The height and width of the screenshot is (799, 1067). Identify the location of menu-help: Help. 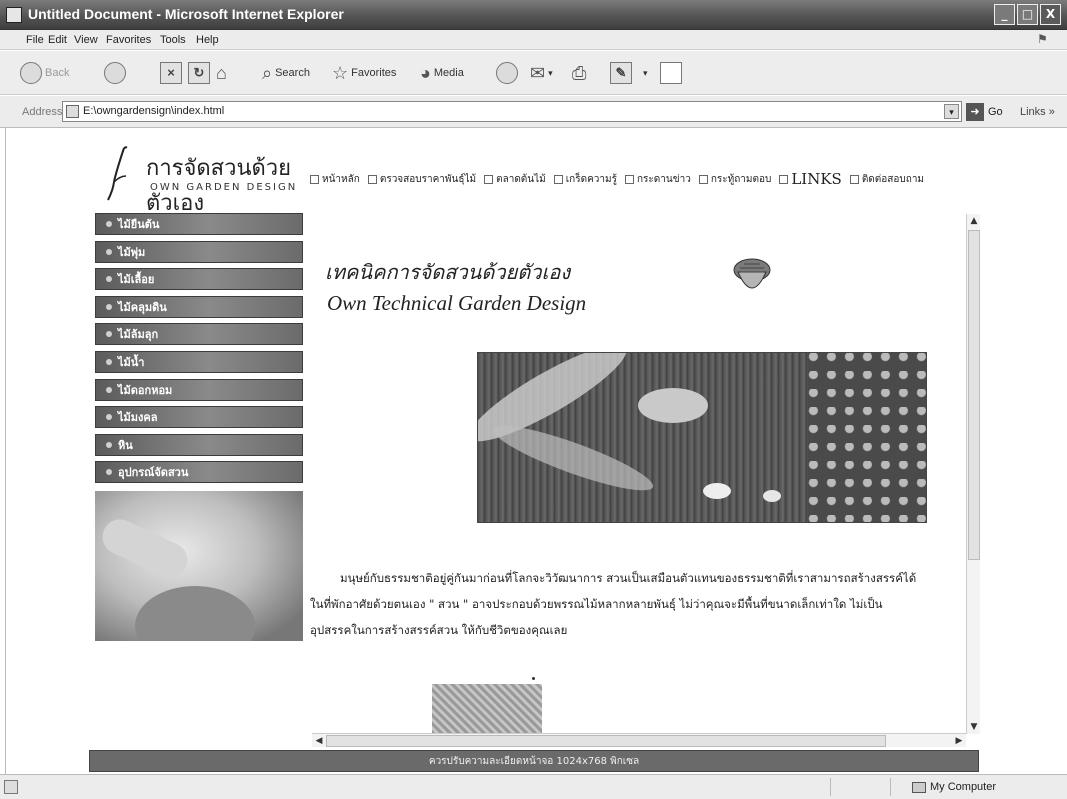
(207, 40).